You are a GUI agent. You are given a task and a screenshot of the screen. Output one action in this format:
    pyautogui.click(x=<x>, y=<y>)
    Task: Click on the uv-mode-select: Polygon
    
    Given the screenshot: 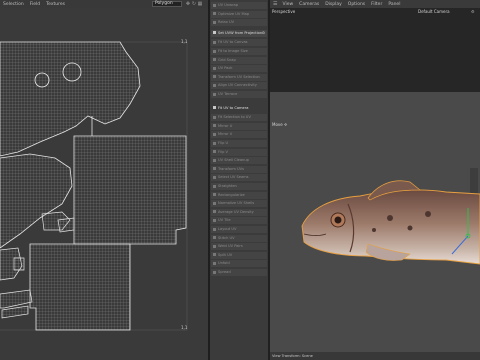 What is the action you would take?
    pyautogui.click(x=167, y=4)
    